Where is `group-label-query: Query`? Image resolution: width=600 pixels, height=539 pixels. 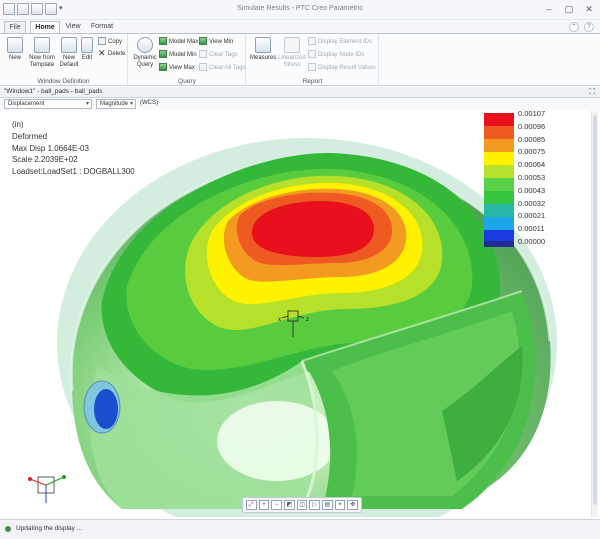 group-label-query: Query is located at coordinates (187, 81).